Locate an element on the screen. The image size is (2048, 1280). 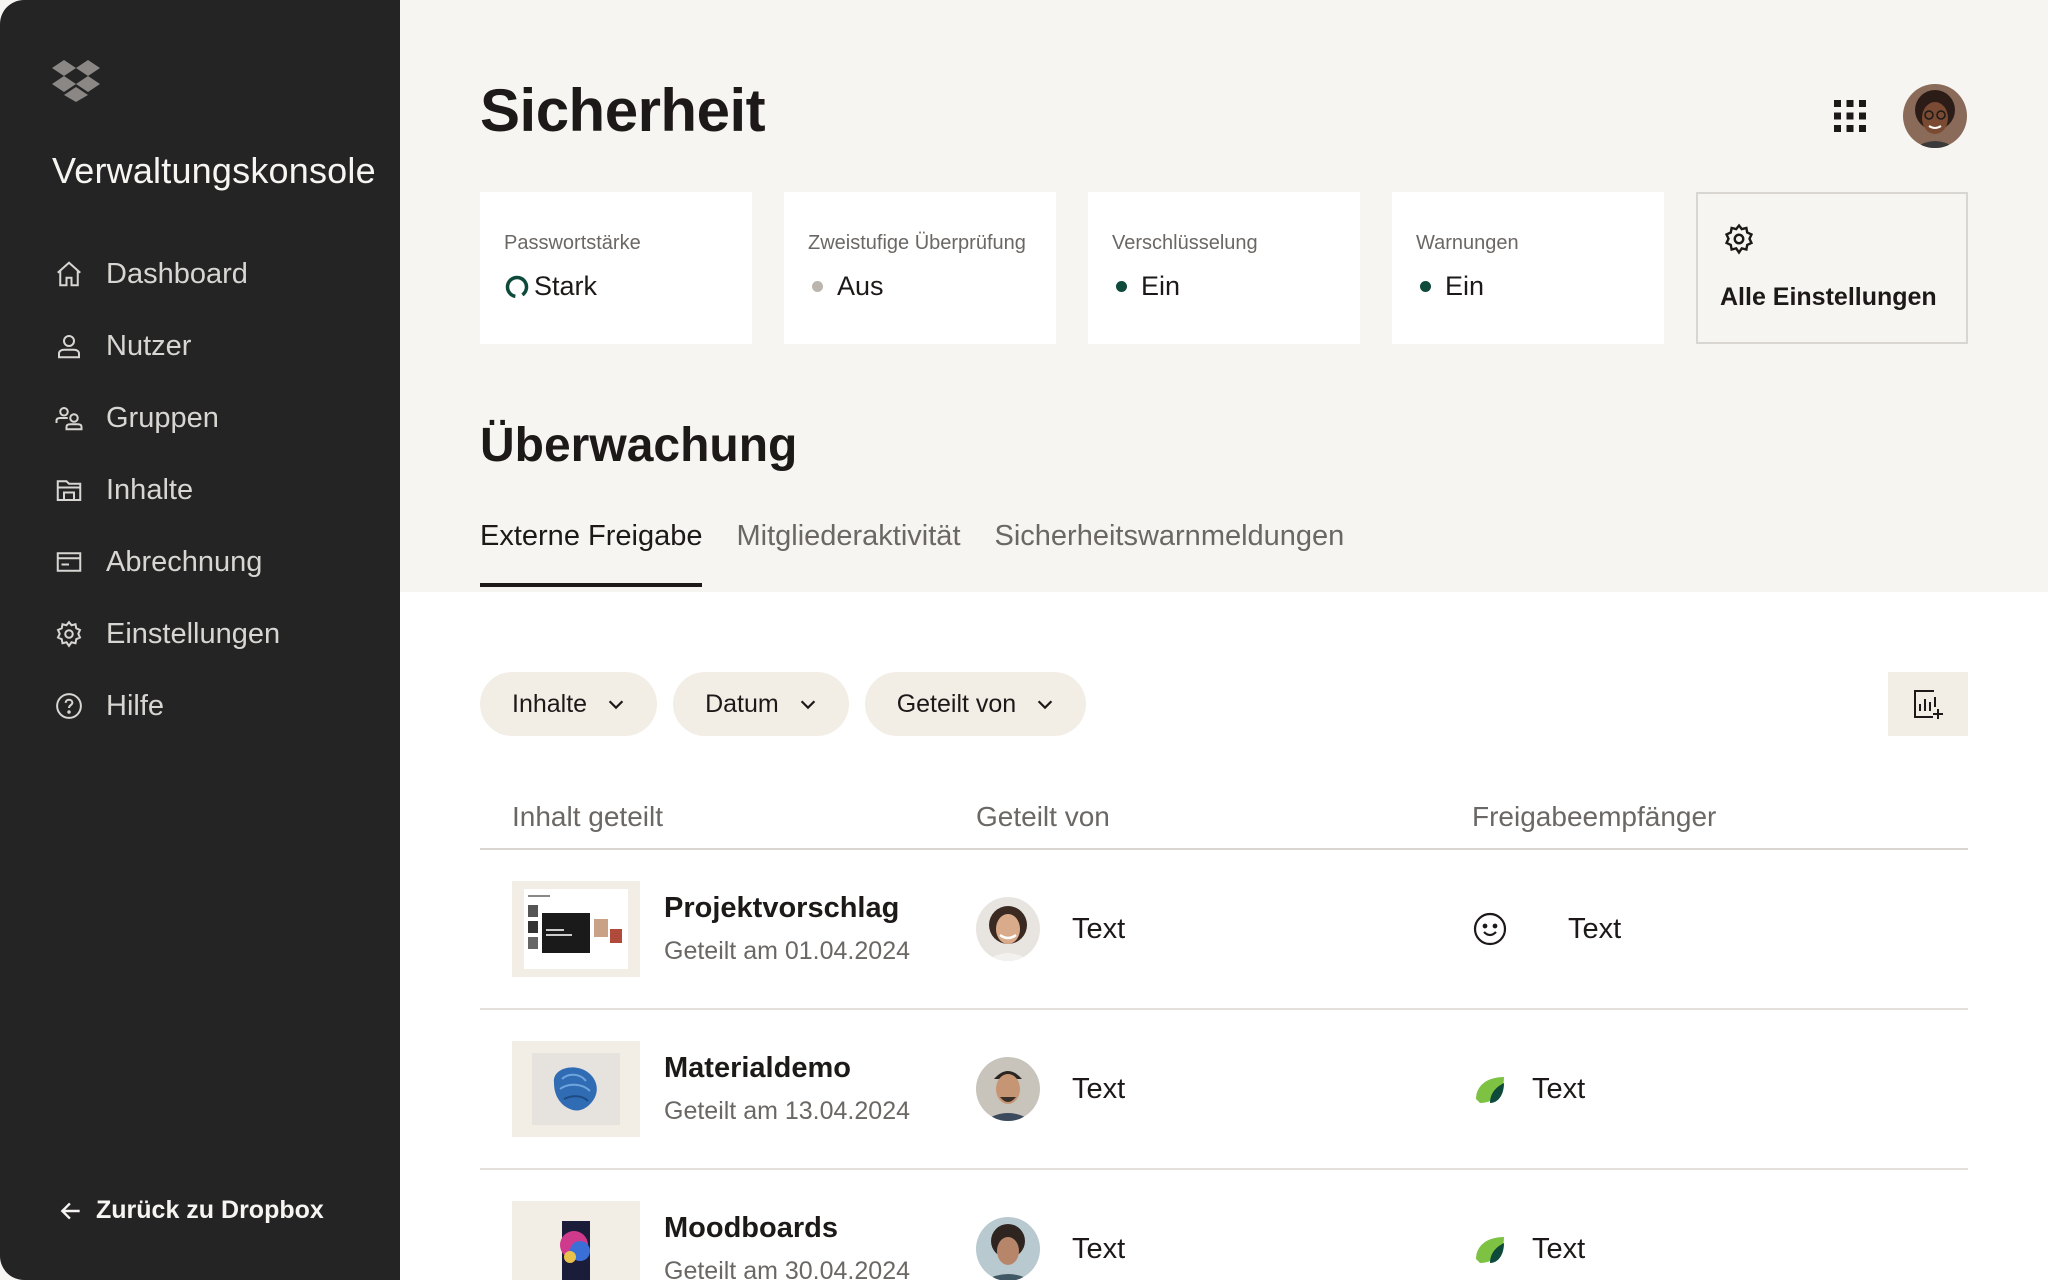
column-header-content: Inhalt geteilt is located at coordinates (728, 817).